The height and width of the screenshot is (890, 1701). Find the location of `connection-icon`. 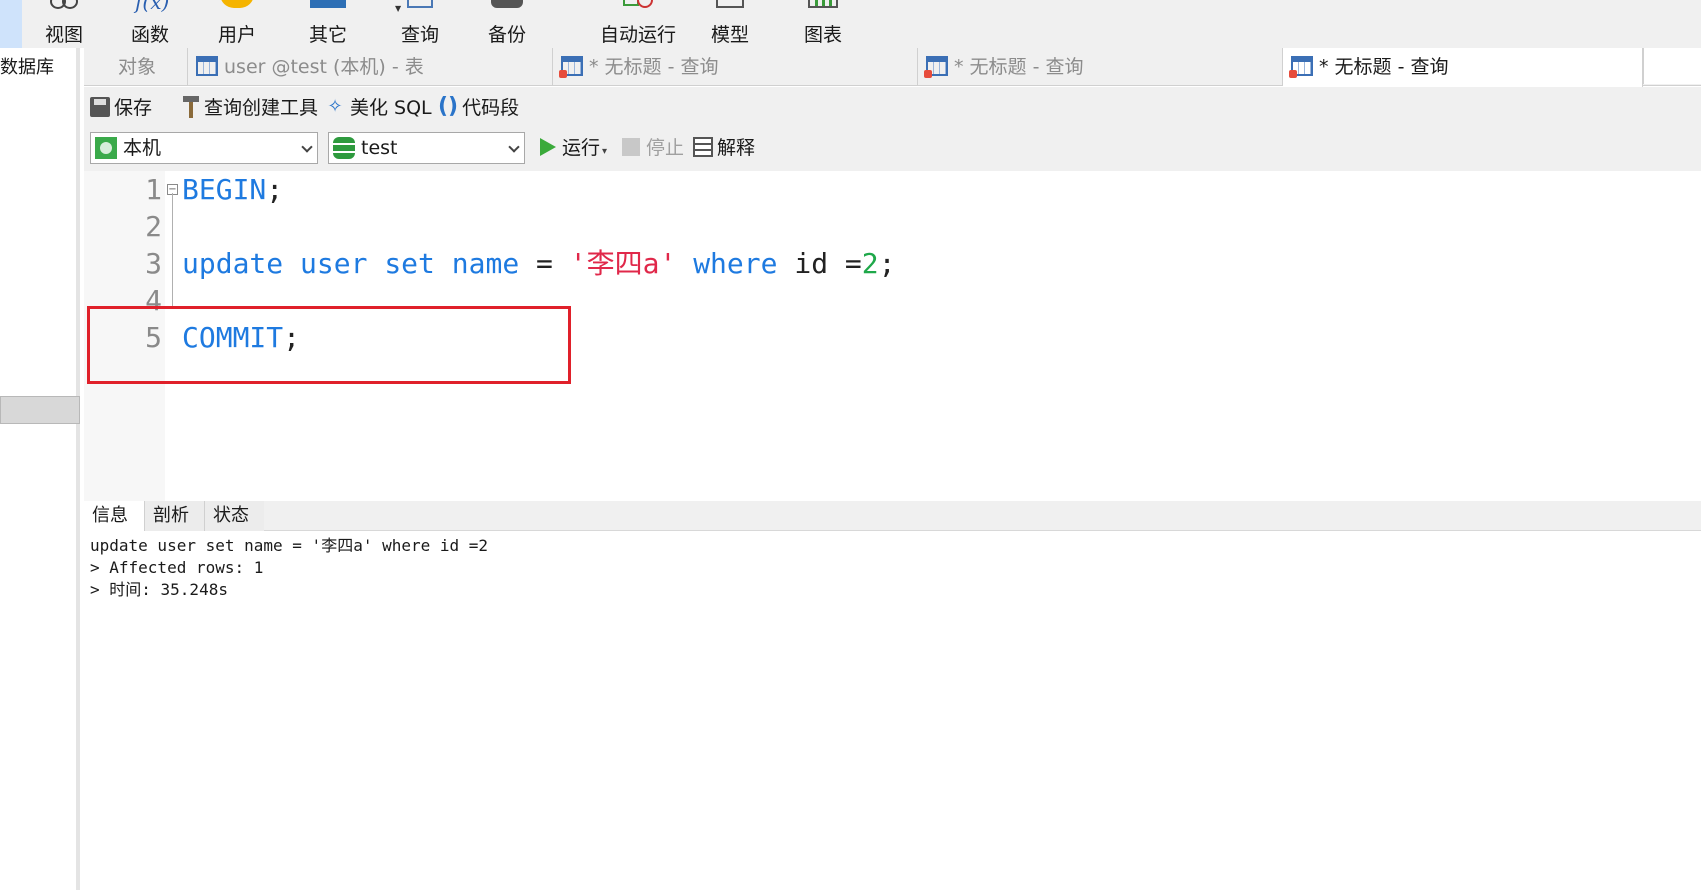

connection-icon is located at coordinates (106, 148).